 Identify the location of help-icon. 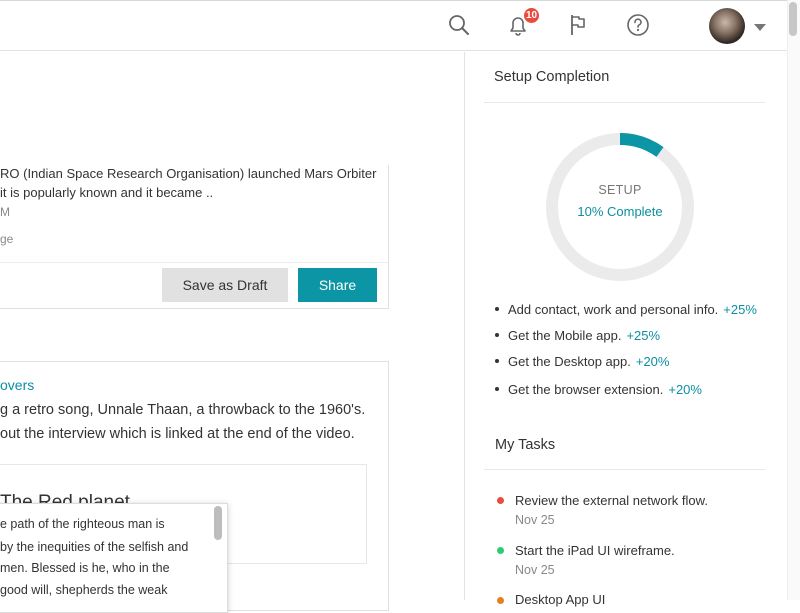
(638, 25).